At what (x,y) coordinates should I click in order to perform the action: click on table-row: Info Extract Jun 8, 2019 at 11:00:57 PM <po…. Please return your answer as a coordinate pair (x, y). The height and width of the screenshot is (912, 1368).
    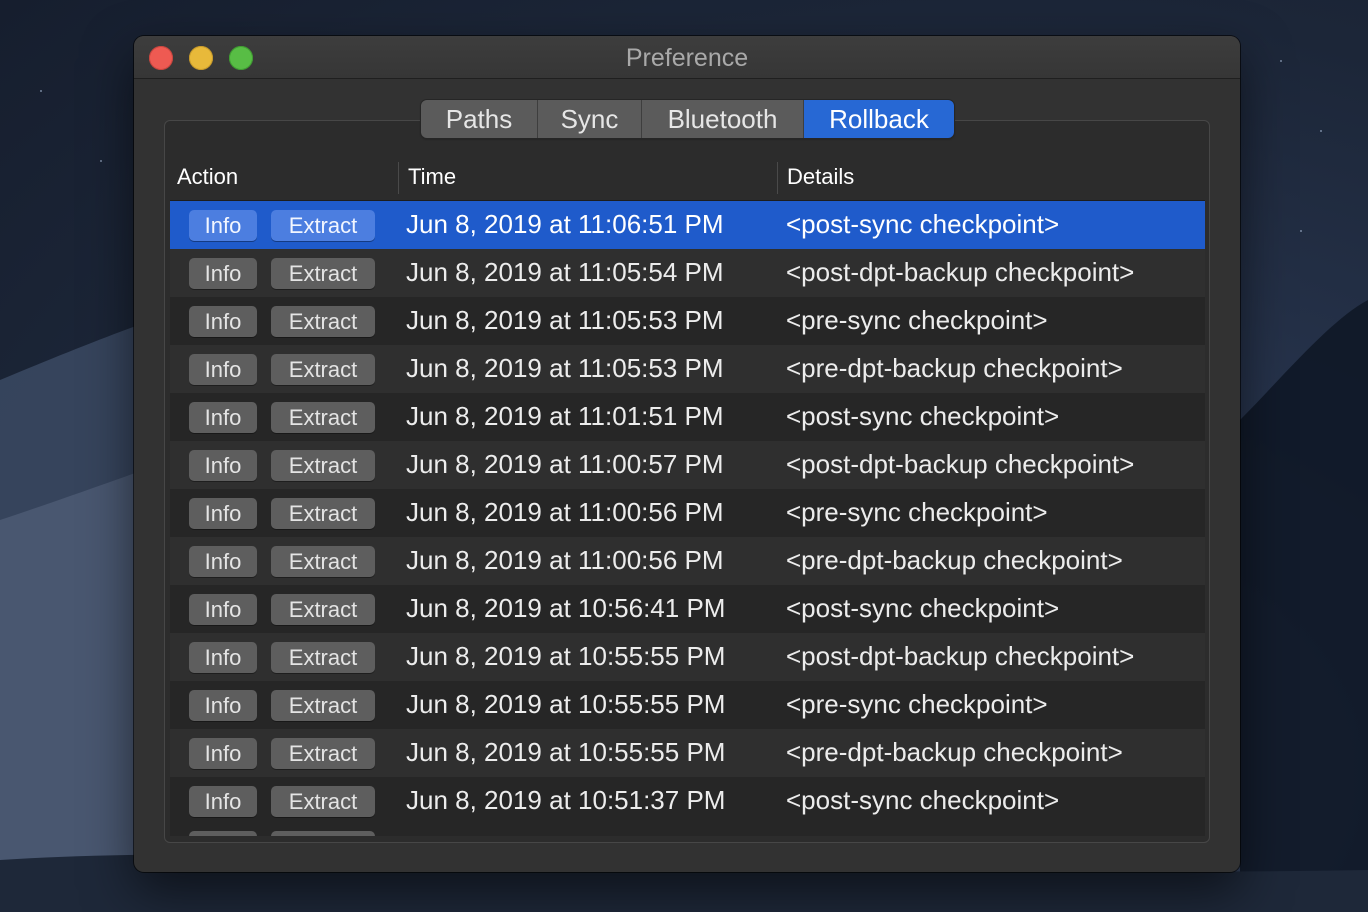
    Looking at the image, I should click on (687, 465).